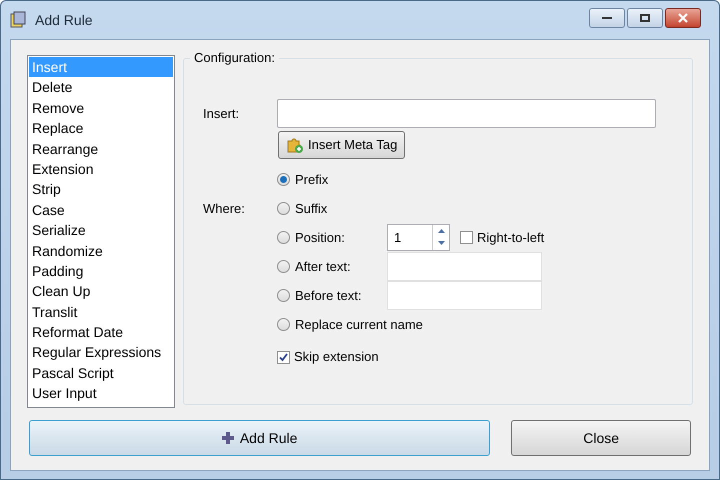  What do you see at coordinates (18, 20) in the screenshot?
I see `app-icon` at bounding box center [18, 20].